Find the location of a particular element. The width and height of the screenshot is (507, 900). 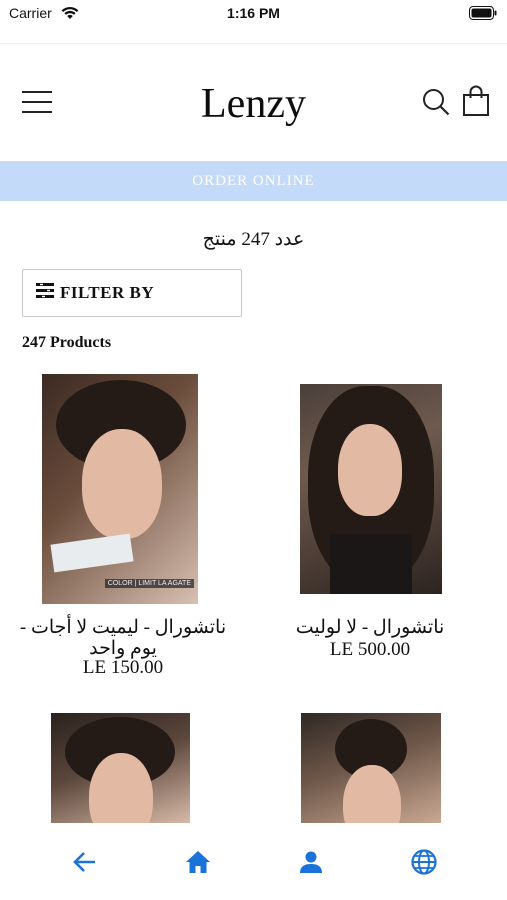

bottom-tab-bar is located at coordinates (253, 861).